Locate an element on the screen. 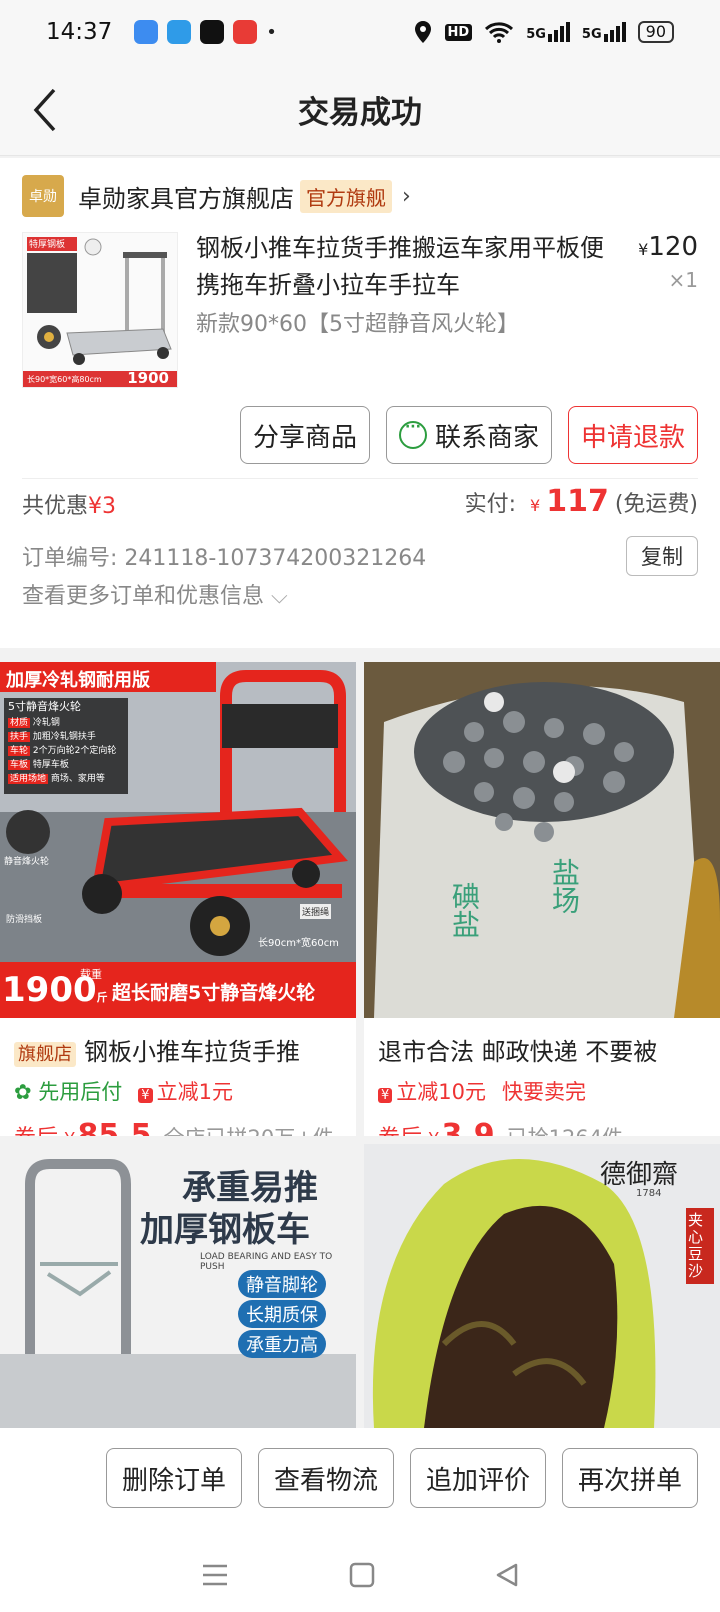 Image resolution: width=720 pixels, height=1612 pixels. price-prefix: 券后 is located at coordinates (400, 1128).